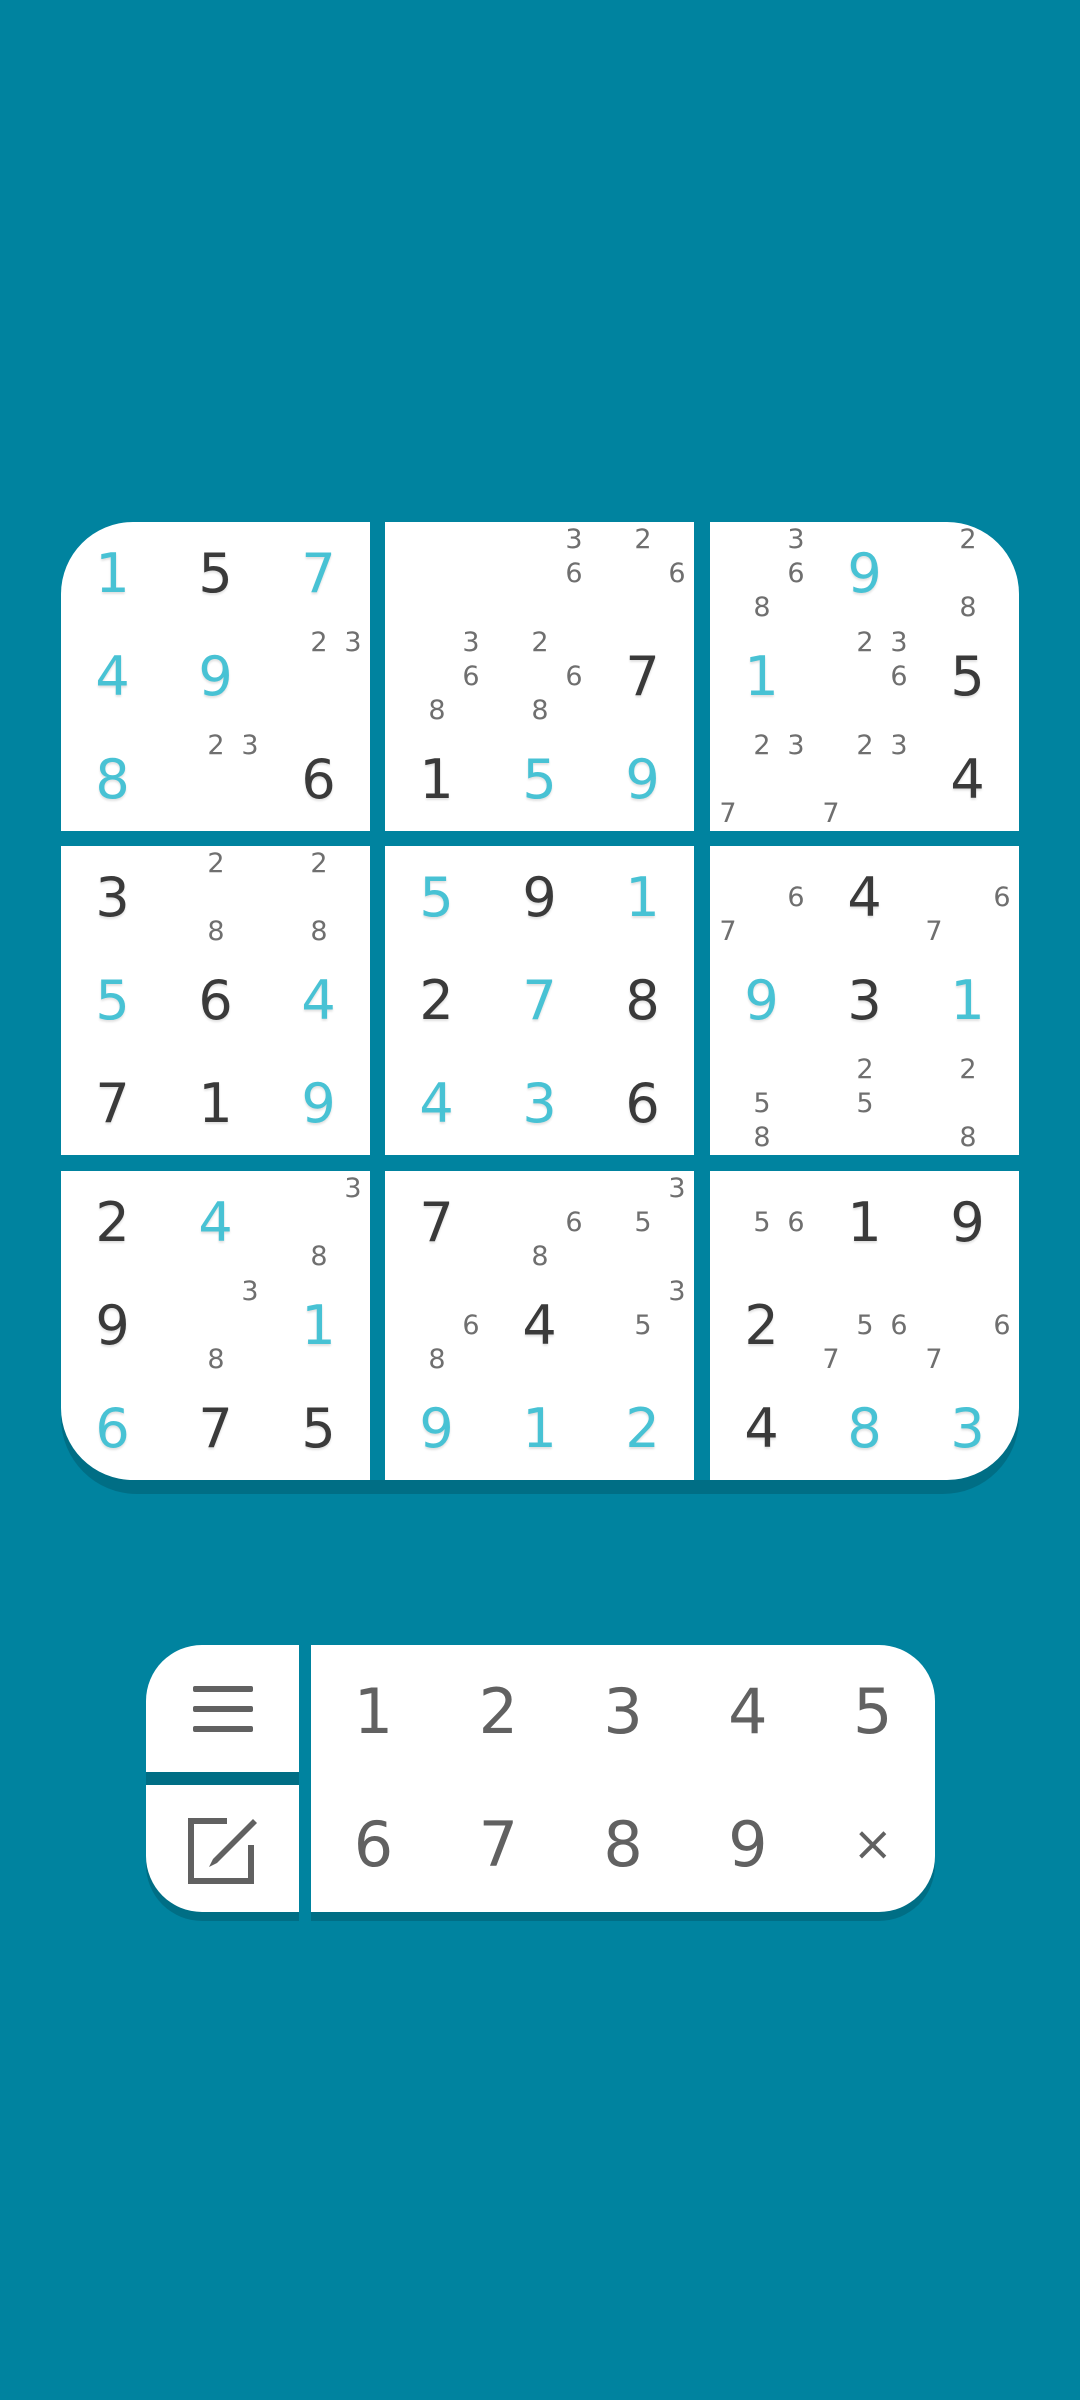 The width and height of the screenshot is (1080, 2400). I want to click on notes-mode-button, so click(222, 1848).